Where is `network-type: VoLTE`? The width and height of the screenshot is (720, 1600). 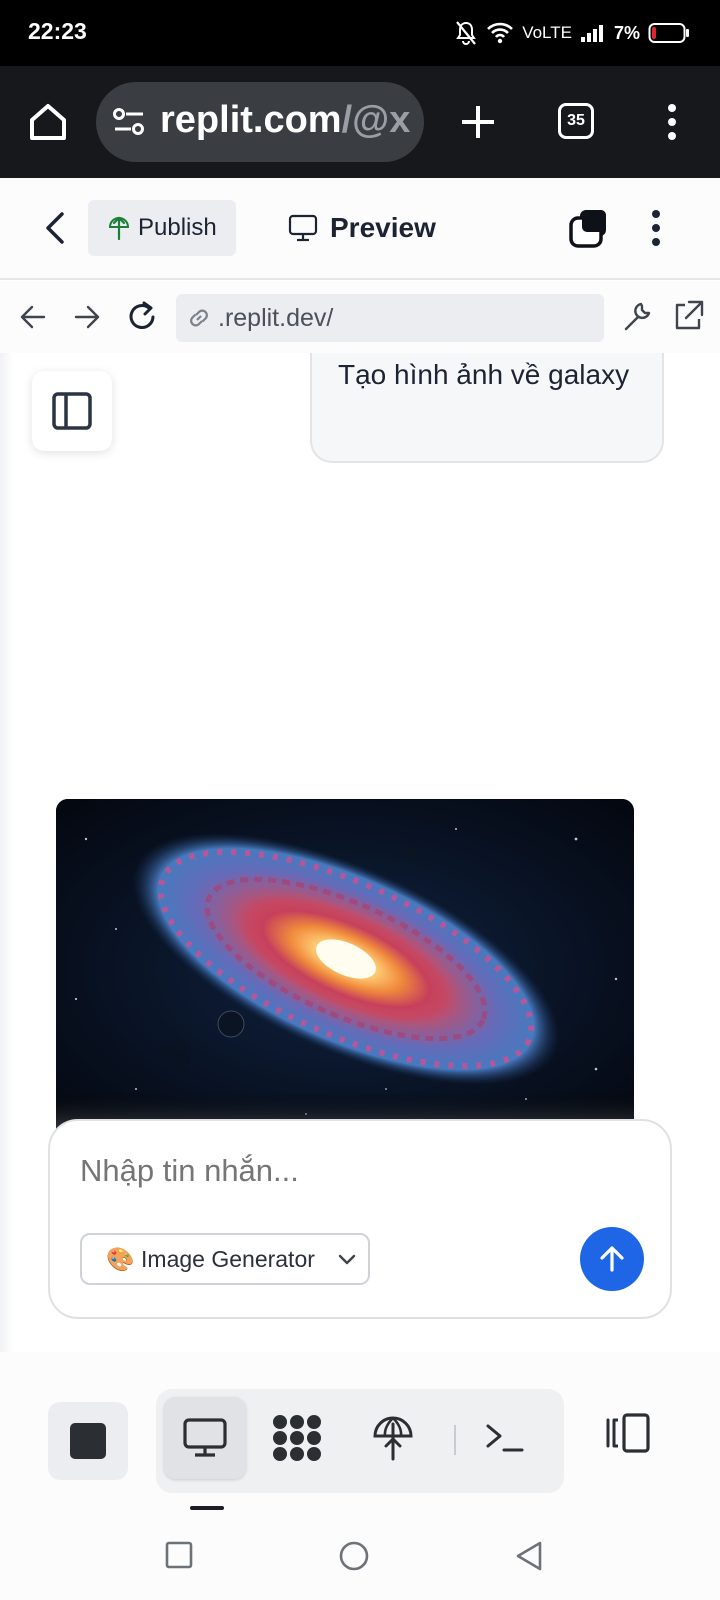
network-type: VoLTE is located at coordinates (547, 32).